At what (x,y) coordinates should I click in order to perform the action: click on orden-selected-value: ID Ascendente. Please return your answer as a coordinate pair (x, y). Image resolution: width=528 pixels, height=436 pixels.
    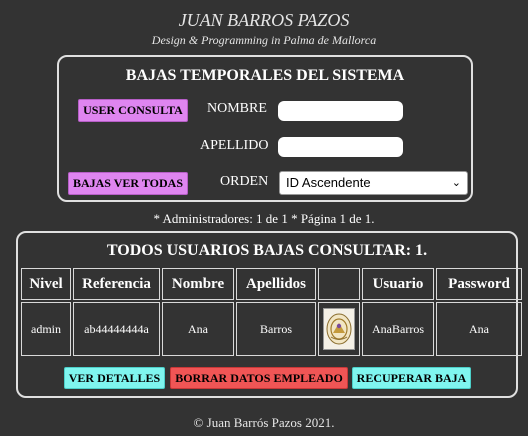
    Looking at the image, I should click on (328, 182).